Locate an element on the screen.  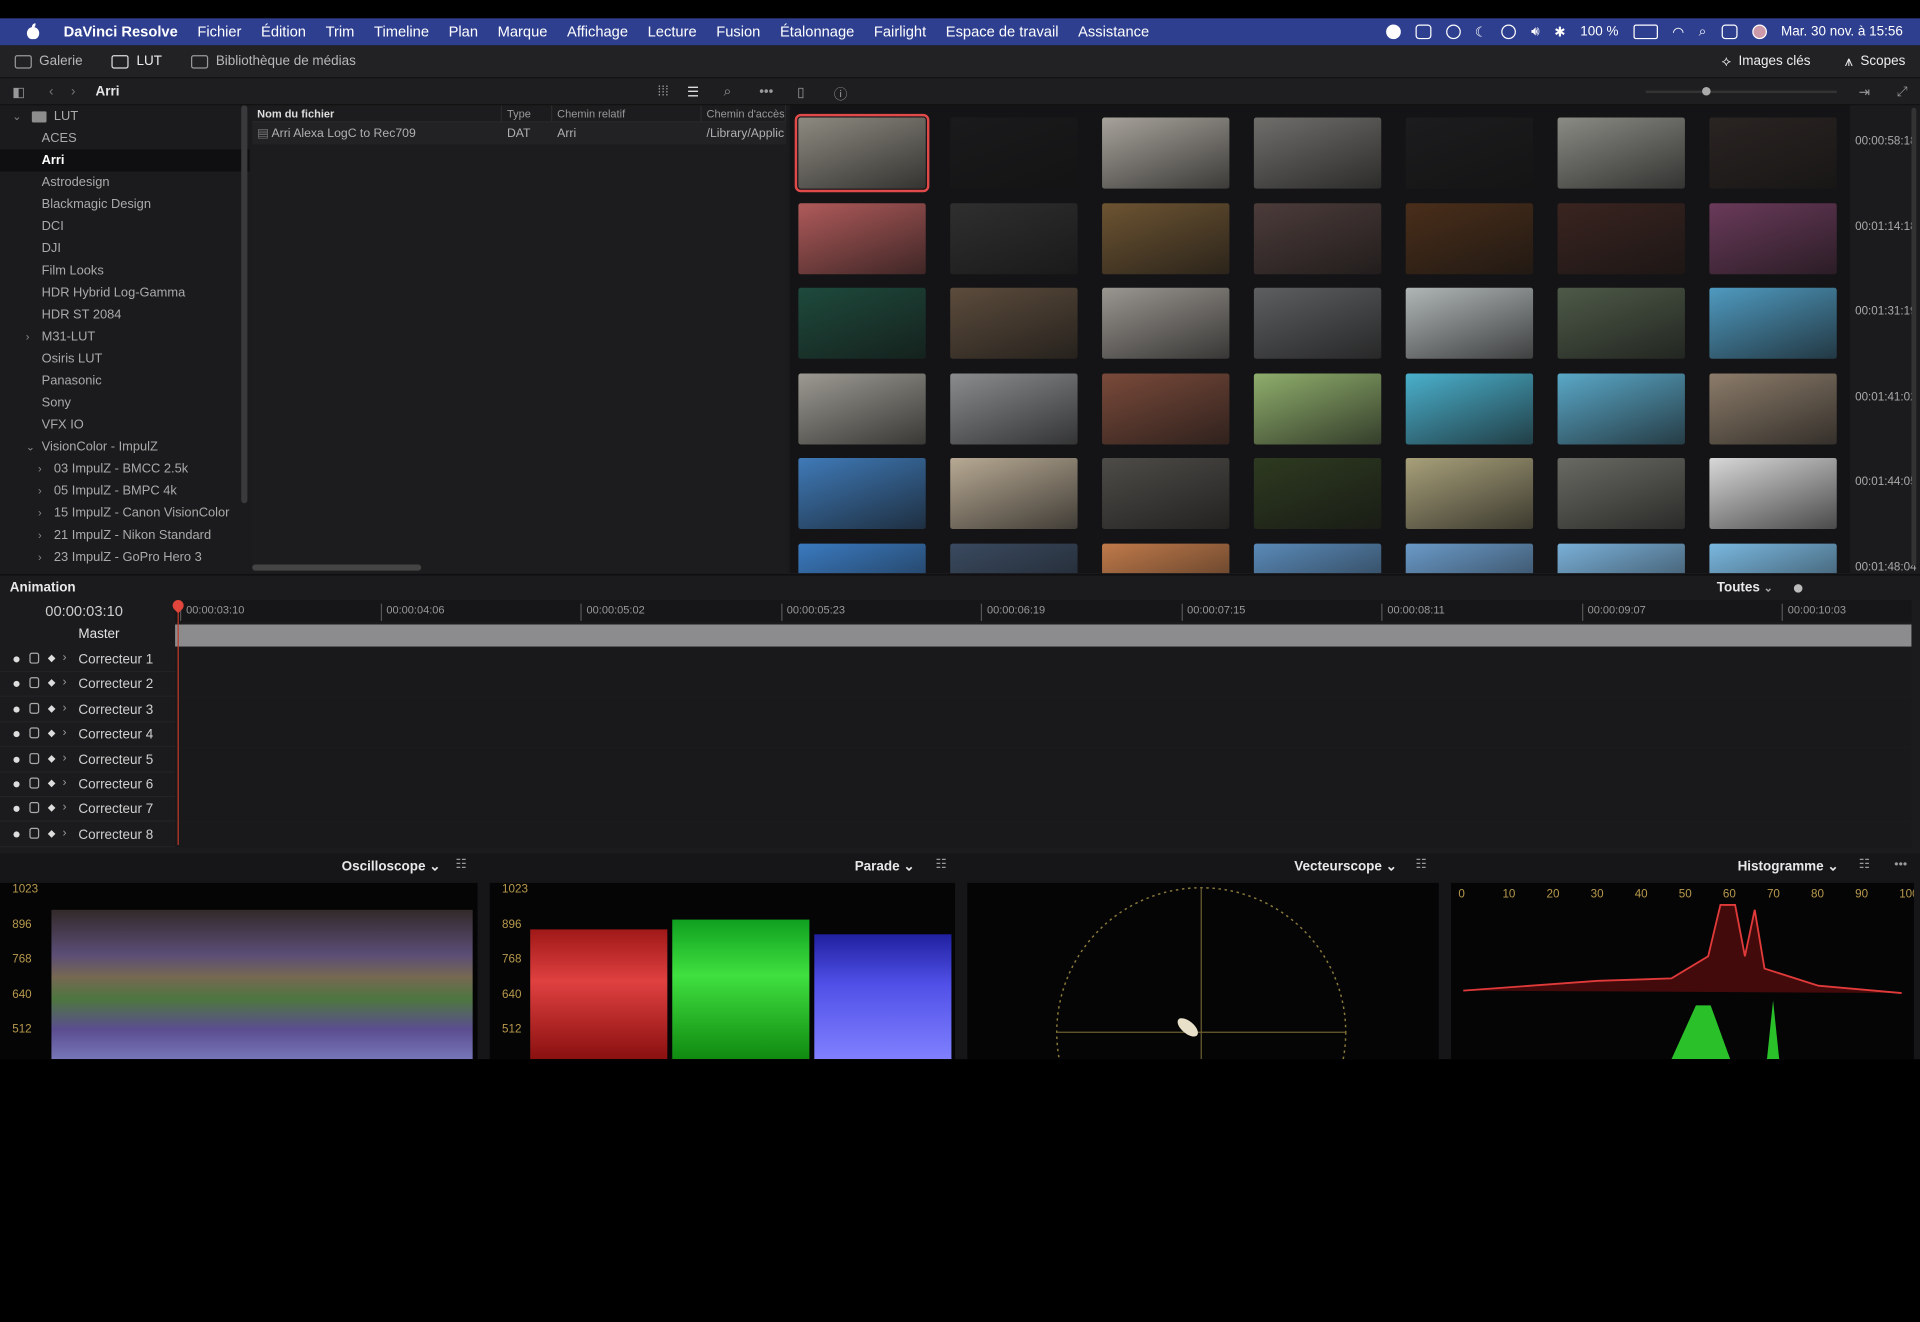
bluetooth-icon: ✱ is located at coordinates (1559, 32).